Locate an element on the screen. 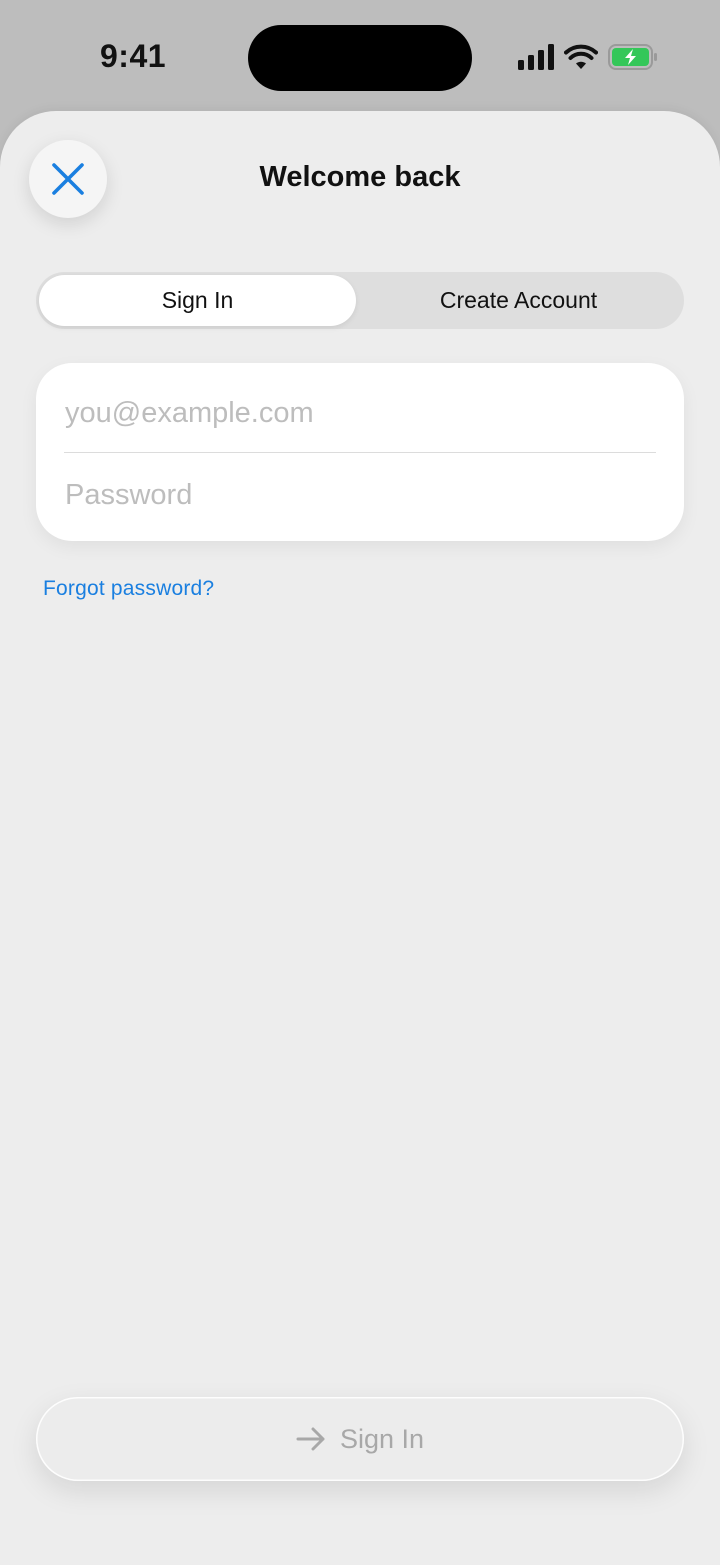 The image size is (720, 1565). credentials-card is located at coordinates (360, 452).